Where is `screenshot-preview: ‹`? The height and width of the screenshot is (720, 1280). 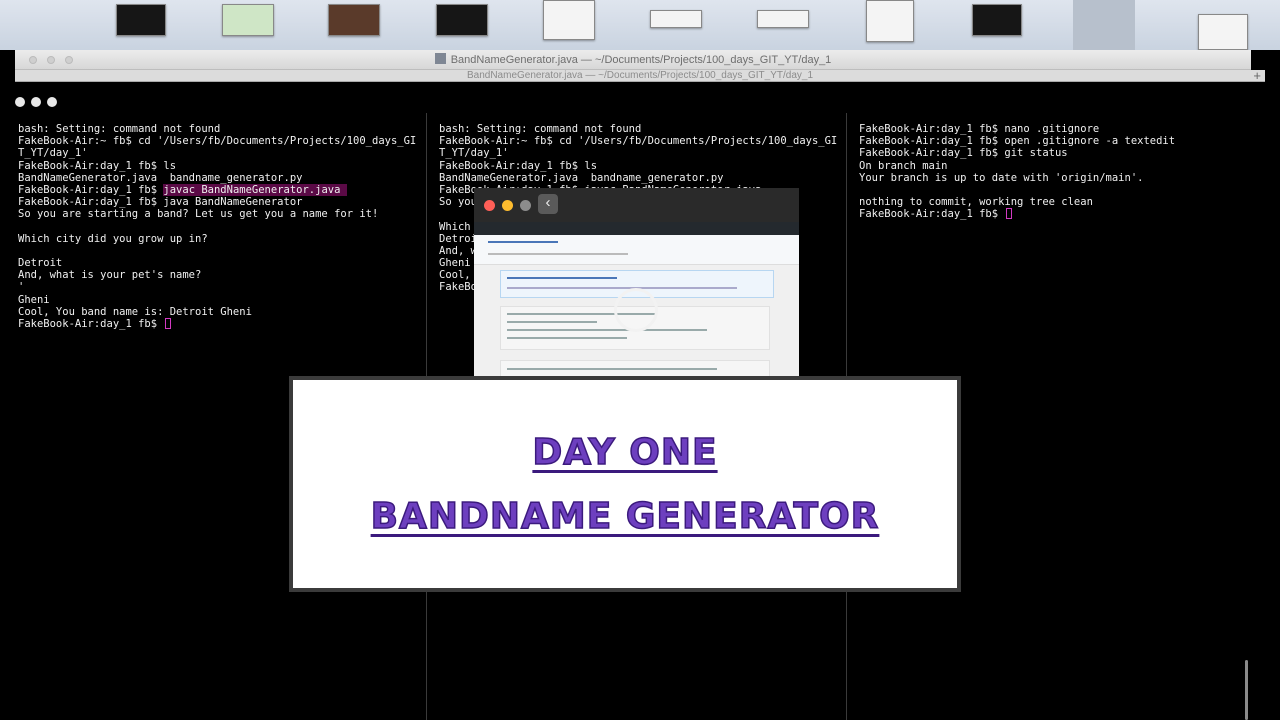
screenshot-preview: ‹ is located at coordinates (636, 283).